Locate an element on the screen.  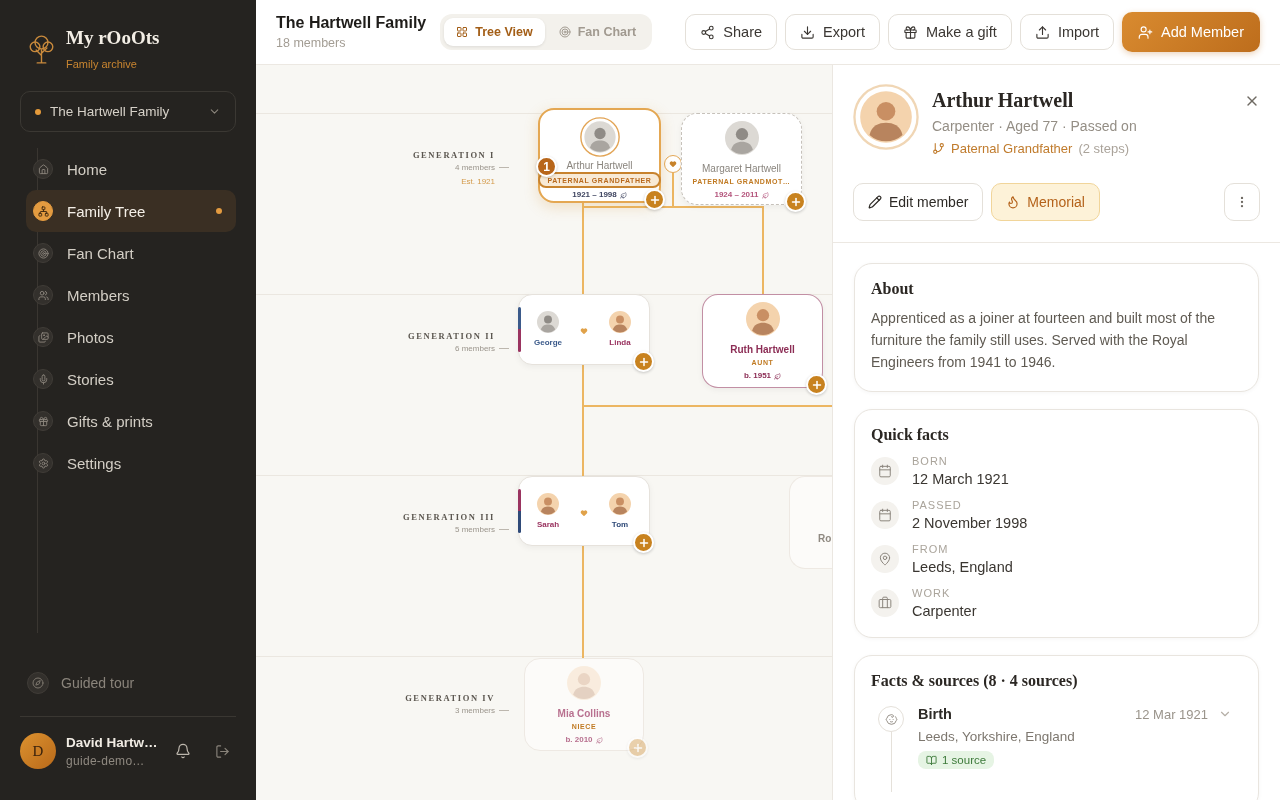
grid-icon is located at coordinates (462, 32).